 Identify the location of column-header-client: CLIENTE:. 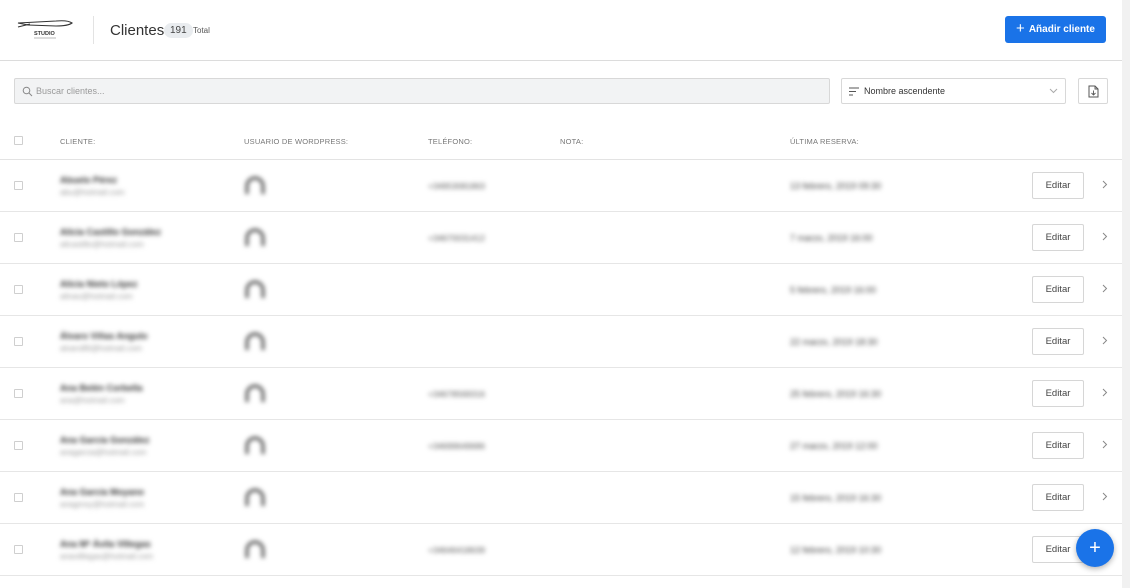
(78, 141).